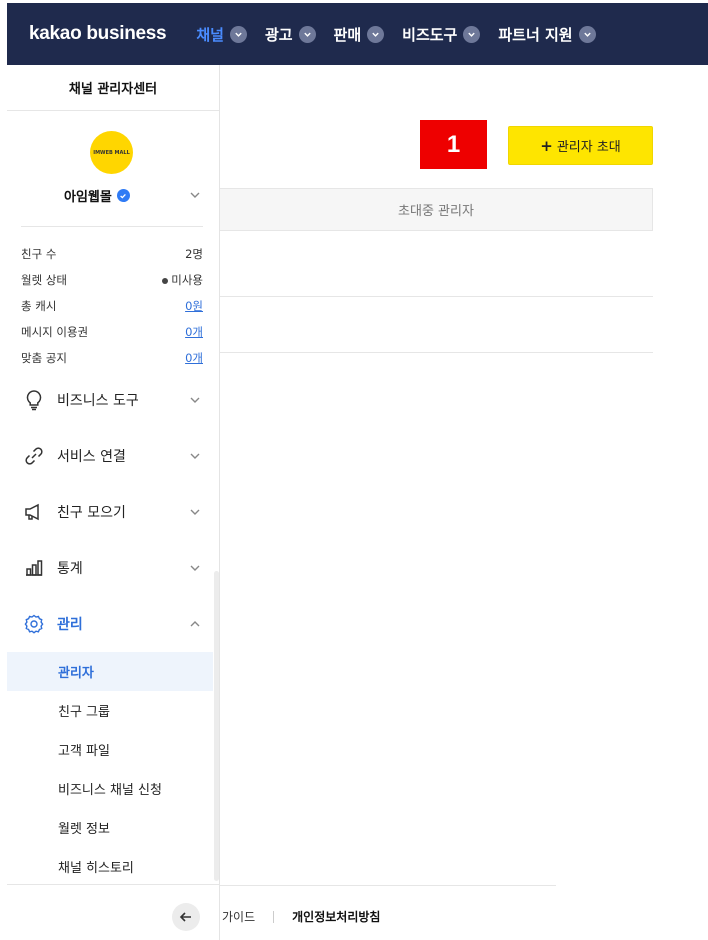  Describe the element at coordinates (165, 280) in the screenshot. I see `status-dot-icon` at that location.